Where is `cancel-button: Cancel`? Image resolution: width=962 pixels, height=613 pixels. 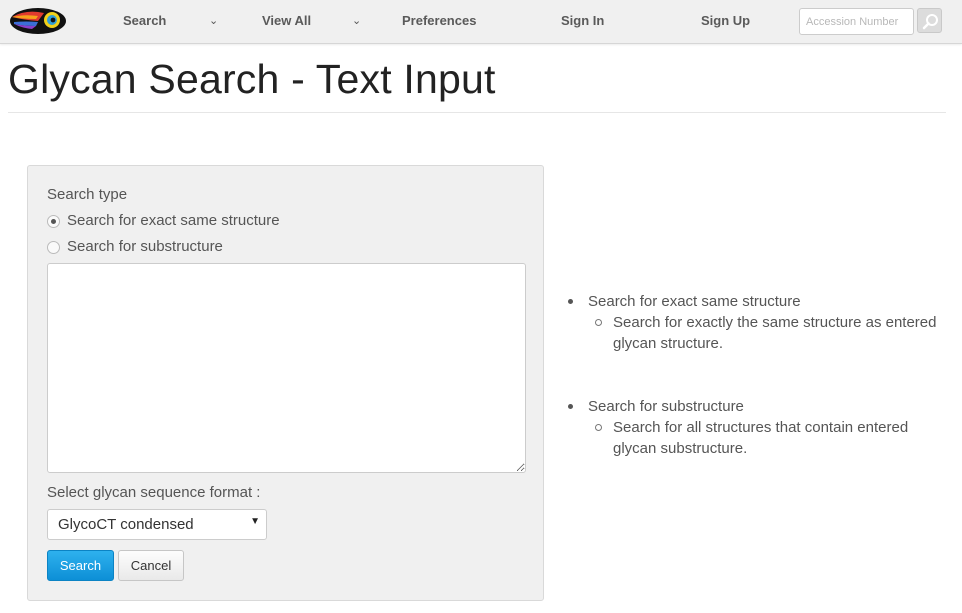 cancel-button: Cancel is located at coordinates (151, 565).